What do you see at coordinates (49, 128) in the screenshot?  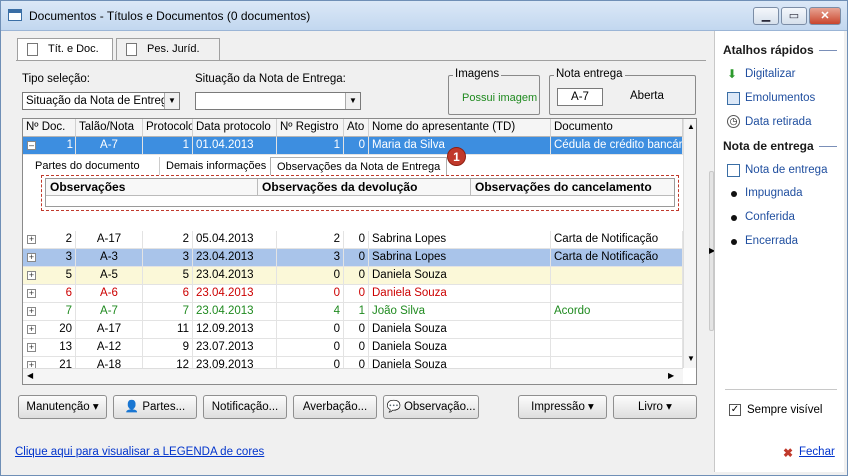 I see `col-num-doc: Nº Doc.` at bounding box center [49, 128].